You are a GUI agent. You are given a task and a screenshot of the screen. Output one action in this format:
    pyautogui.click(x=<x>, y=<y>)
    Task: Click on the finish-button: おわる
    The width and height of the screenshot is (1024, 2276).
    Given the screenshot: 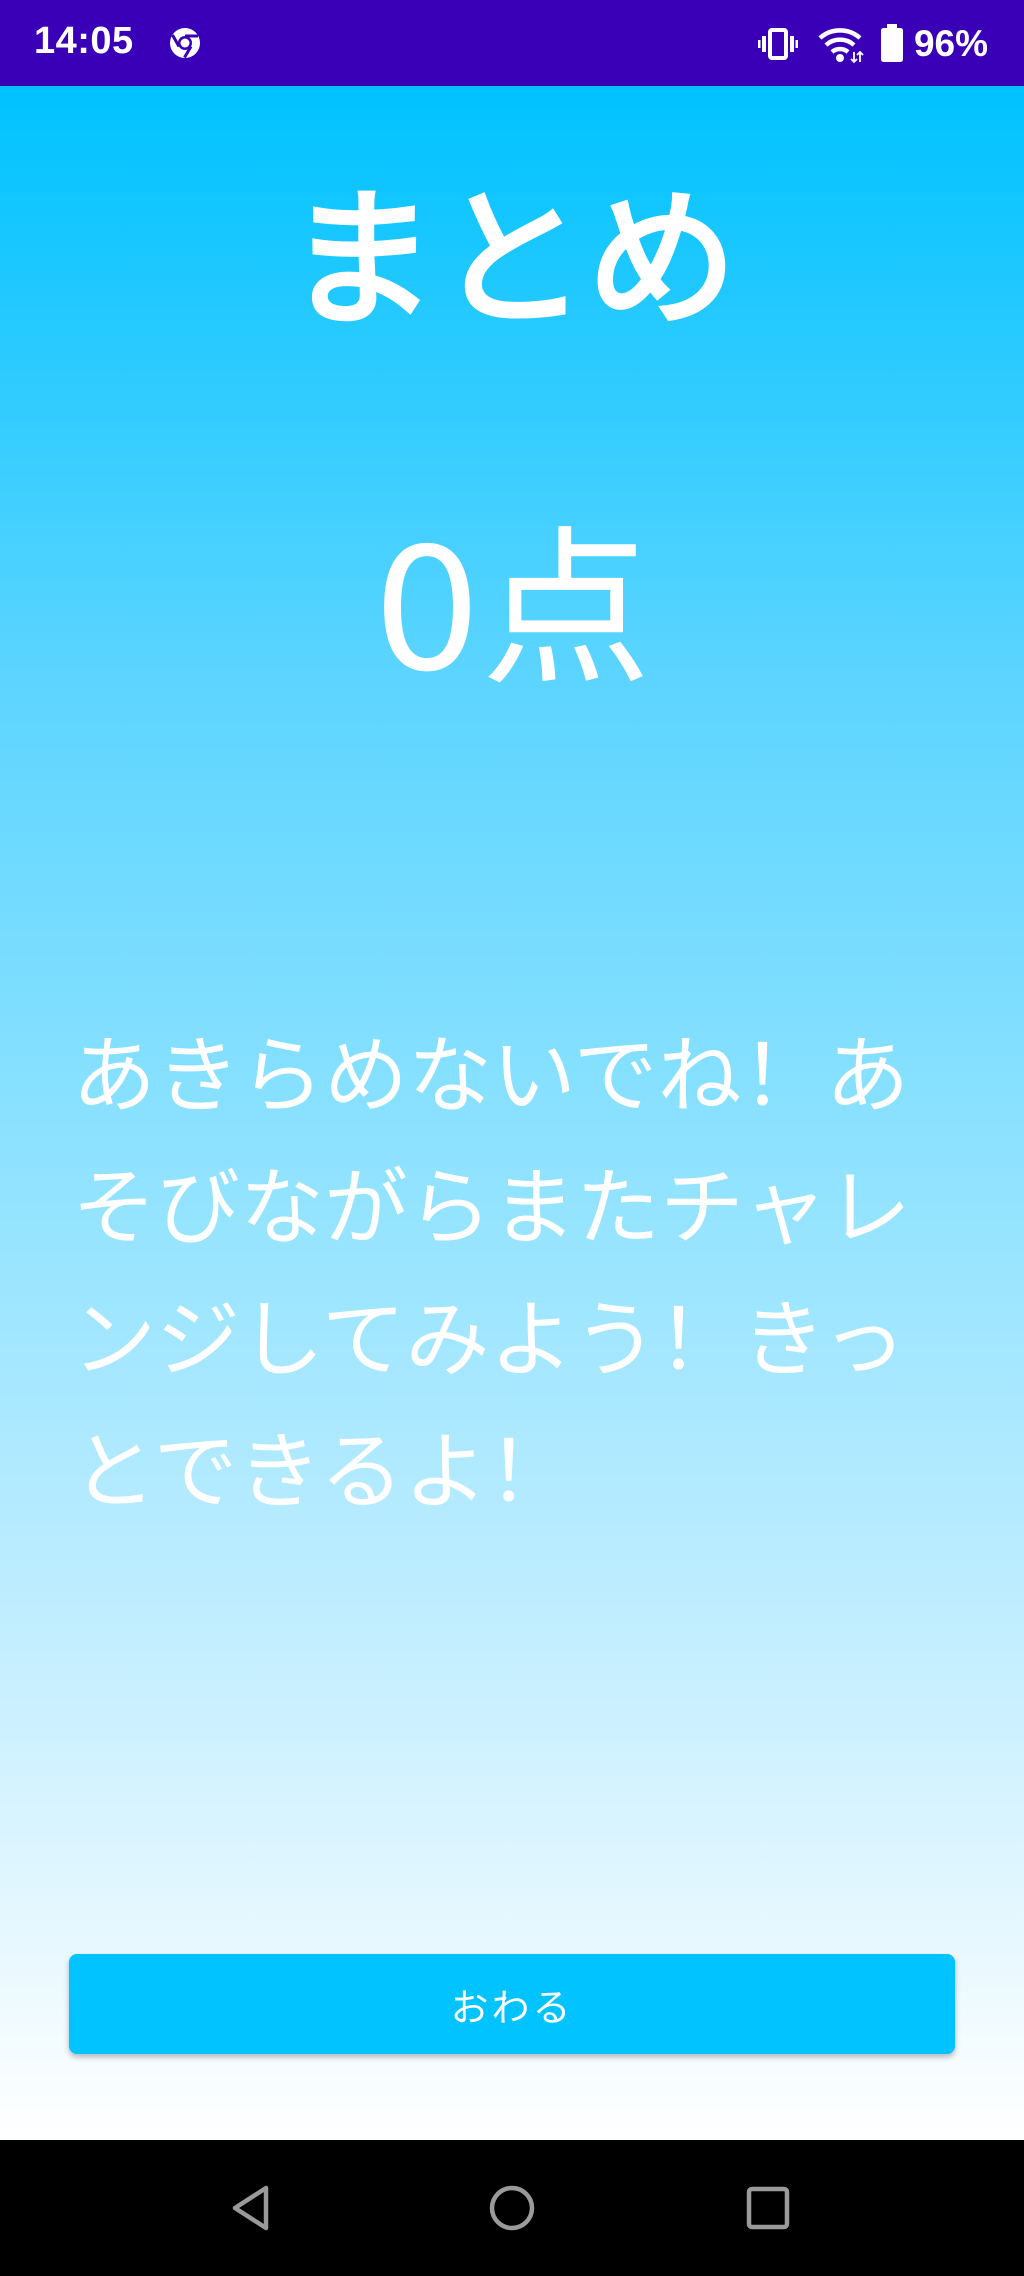 What is the action you would take?
    pyautogui.click(x=512, y=2004)
    